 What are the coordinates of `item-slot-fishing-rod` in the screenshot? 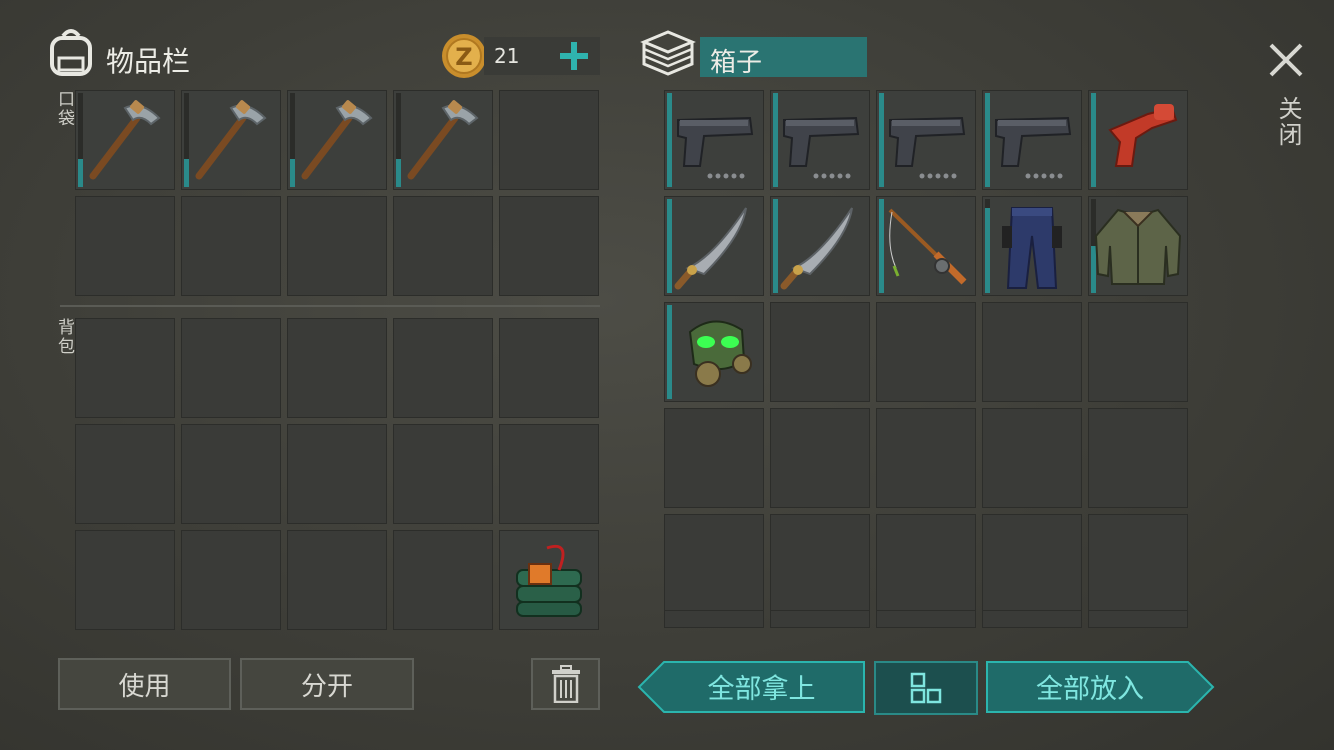 It's located at (926, 246).